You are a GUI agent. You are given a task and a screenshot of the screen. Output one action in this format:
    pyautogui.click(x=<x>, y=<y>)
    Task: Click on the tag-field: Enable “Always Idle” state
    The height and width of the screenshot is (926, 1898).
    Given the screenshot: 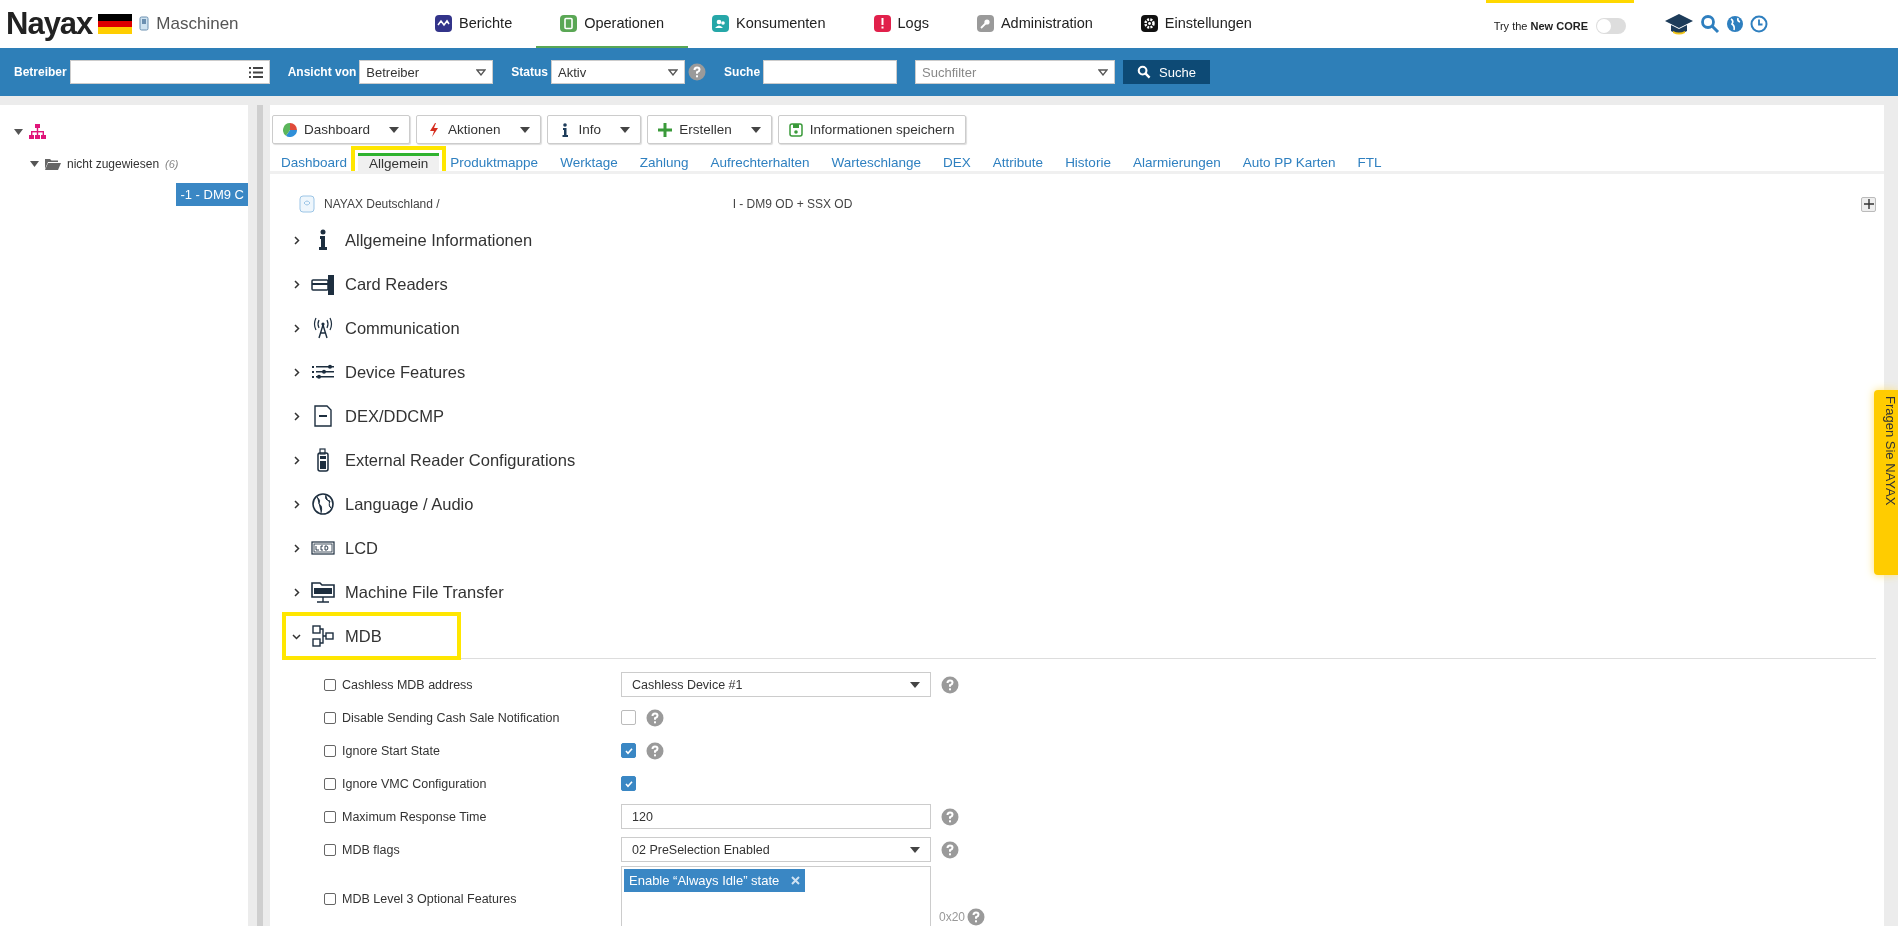 What is the action you would take?
    pyautogui.click(x=776, y=896)
    